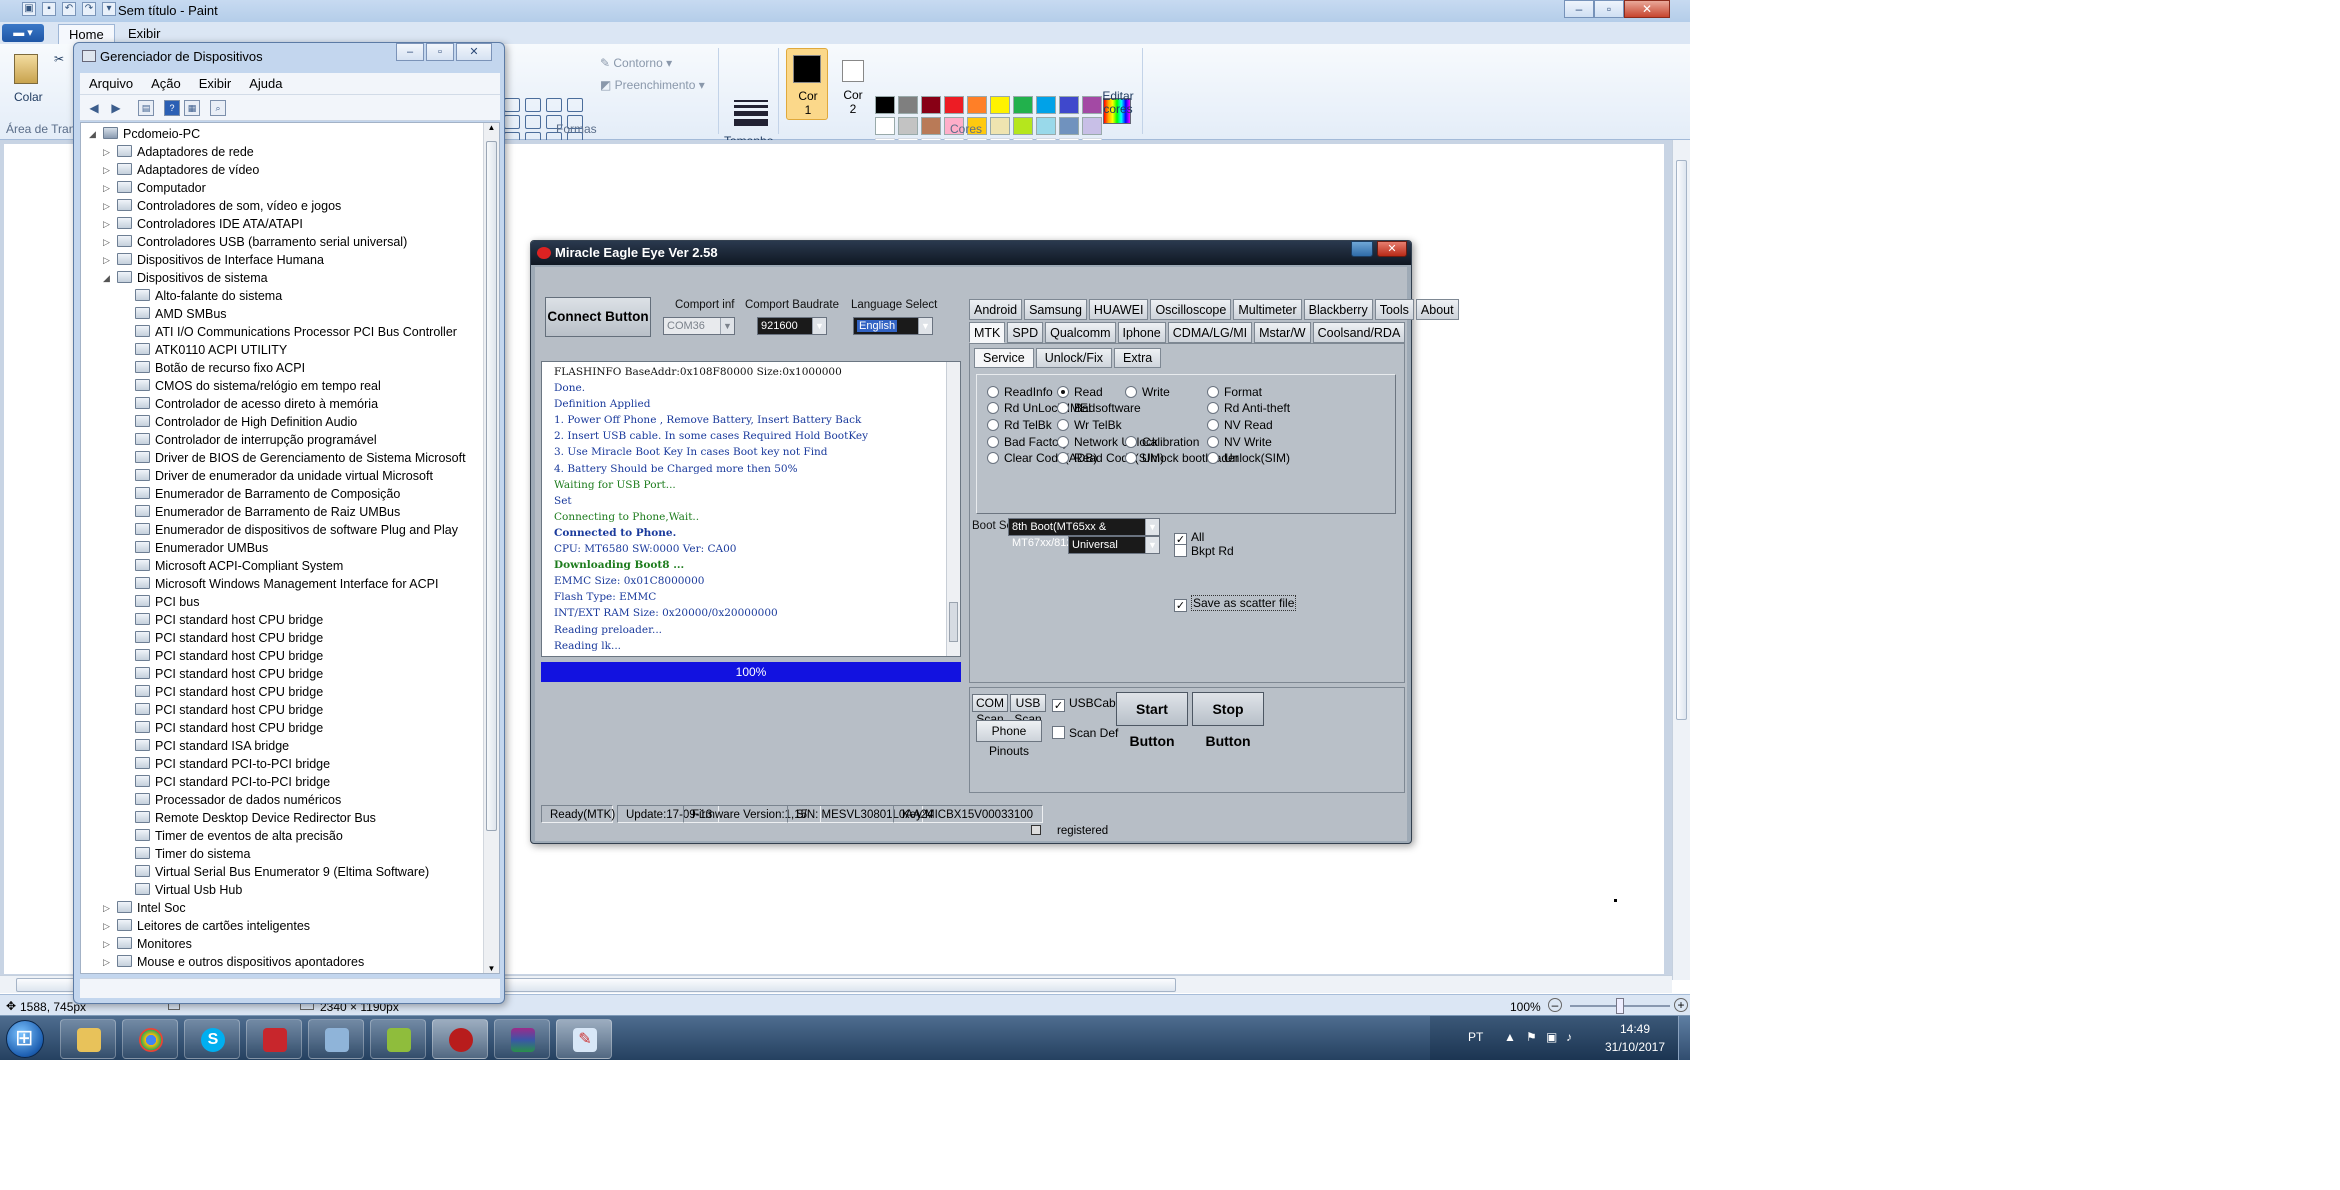 The image size is (2340, 1190). Describe the element at coordinates (1579, 9) in the screenshot. I see `minimize-button: –` at that location.